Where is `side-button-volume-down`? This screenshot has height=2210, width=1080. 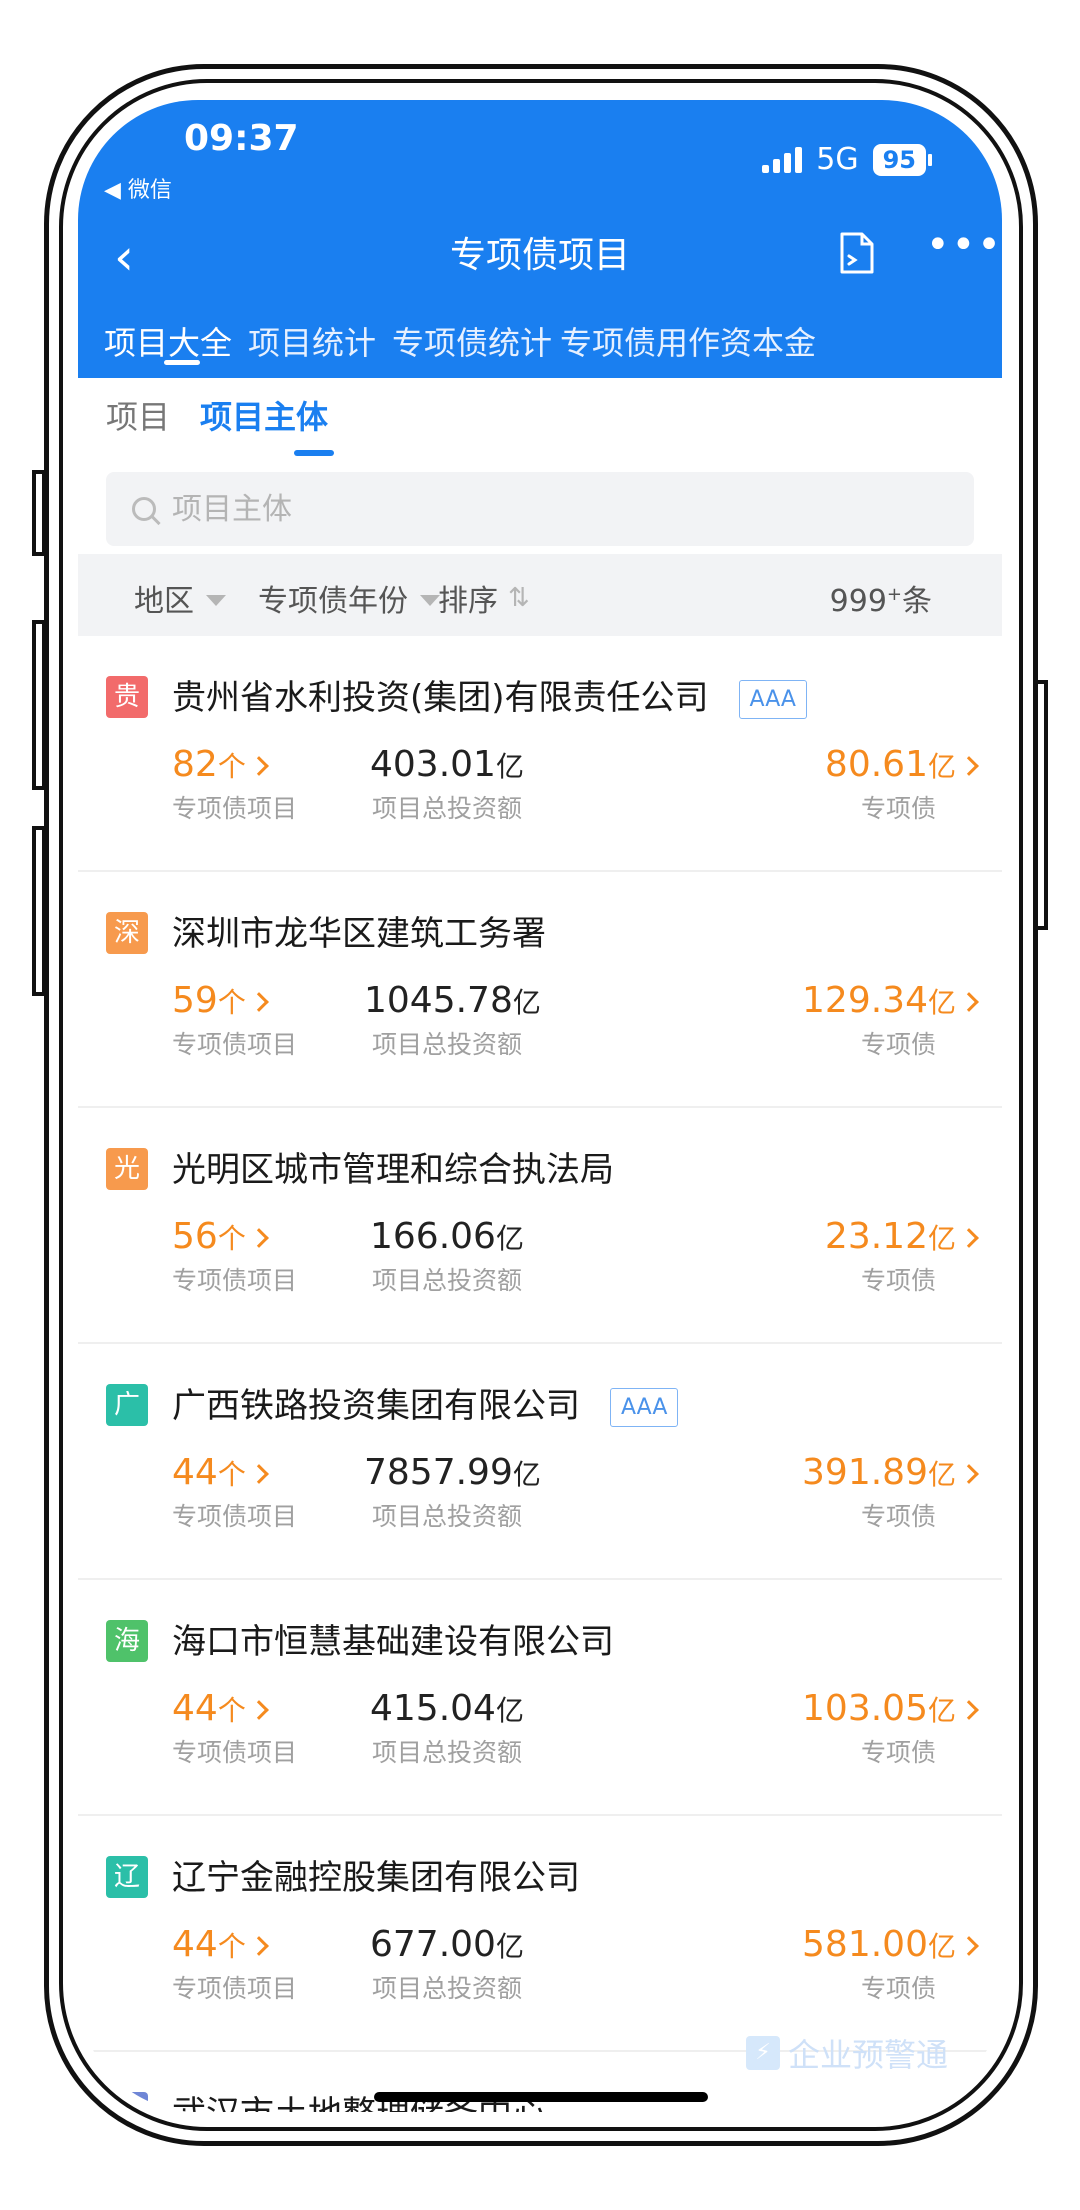 side-button-volume-down is located at coordinates (39, 911).